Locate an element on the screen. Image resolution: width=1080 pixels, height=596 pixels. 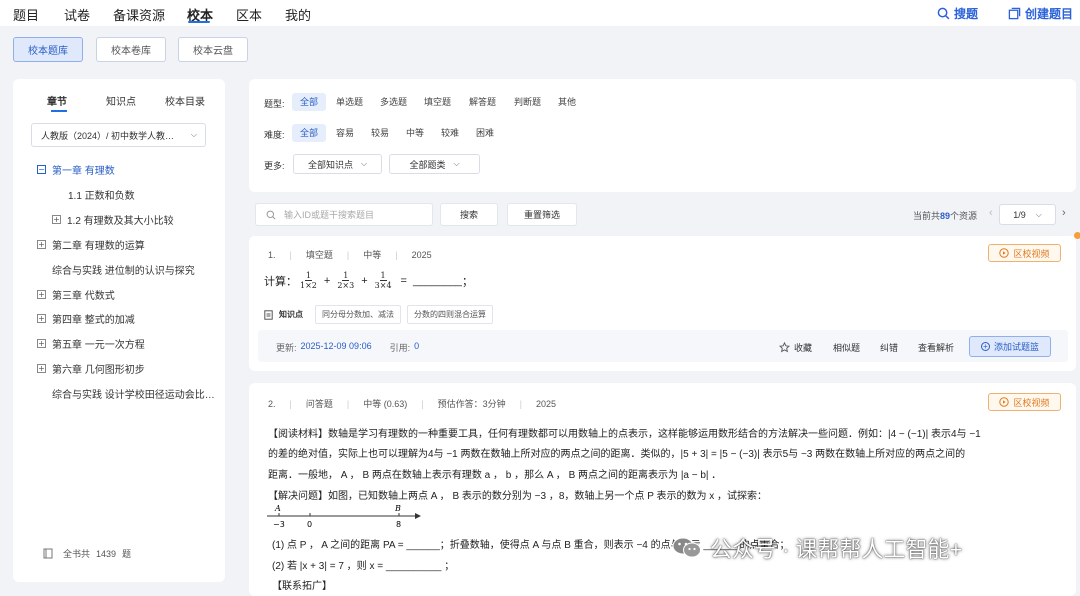
subtab-school-questions: 校本题库 is located at coordinates (48, 49).